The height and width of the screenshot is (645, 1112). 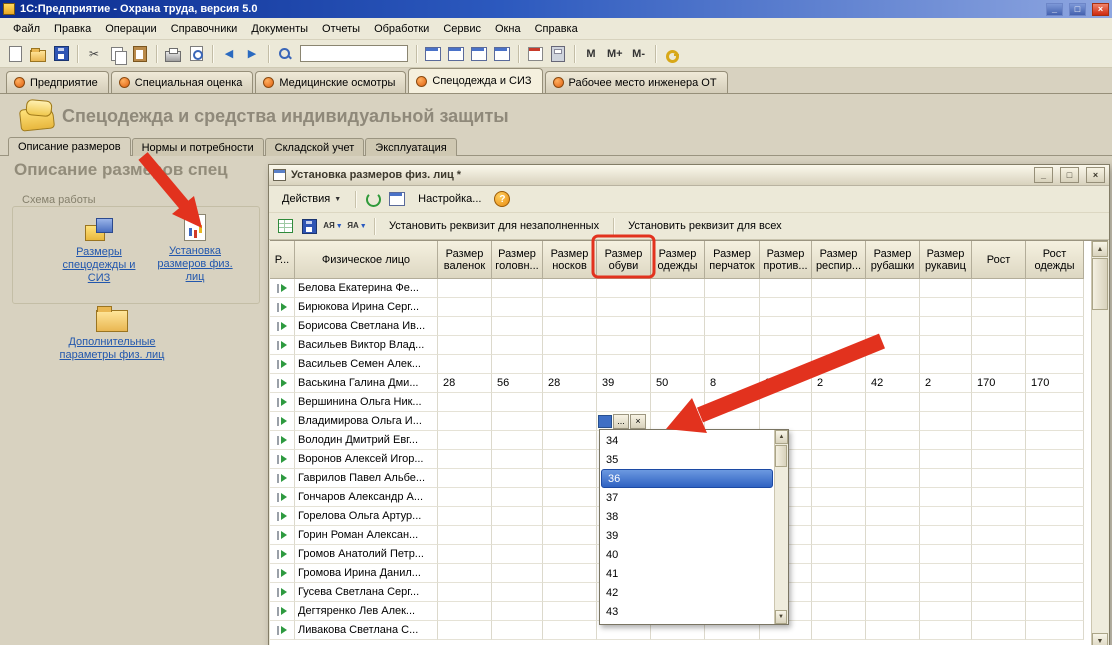 I want to click on scrollbar-thumb, so click(x=1100, y=284).